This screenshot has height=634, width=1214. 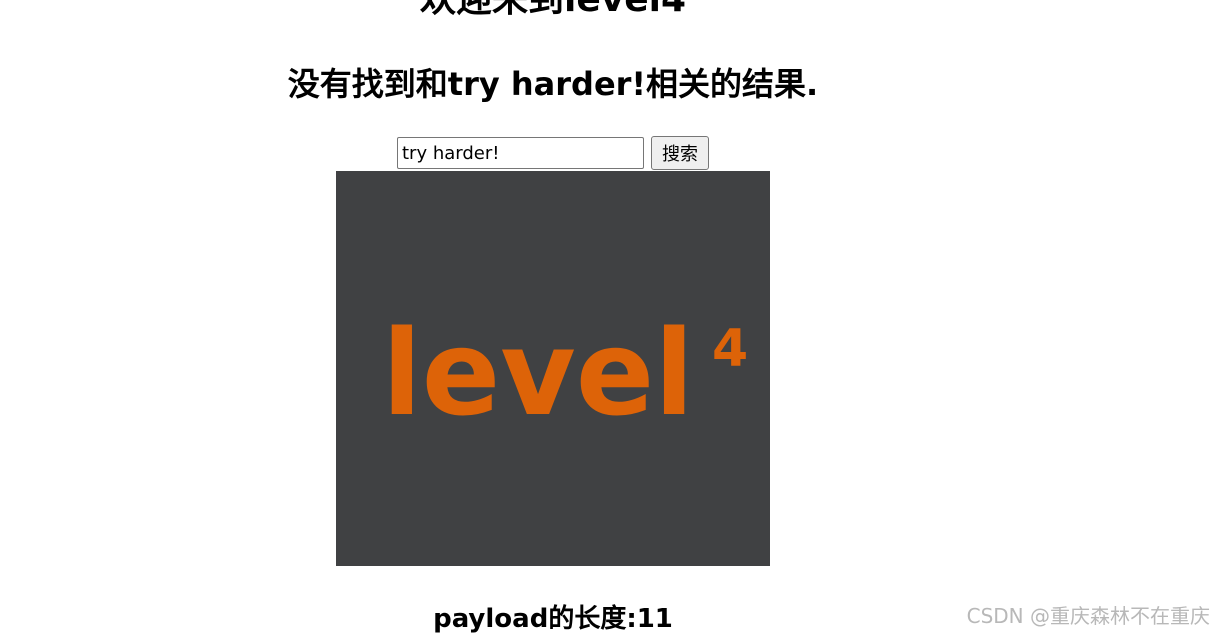 What do you see at coordinates (553, 84) in the screenshot?
I see `search-result-heading: 没有找到和try harder!相关的结果.` at bounding box center [553, 84].